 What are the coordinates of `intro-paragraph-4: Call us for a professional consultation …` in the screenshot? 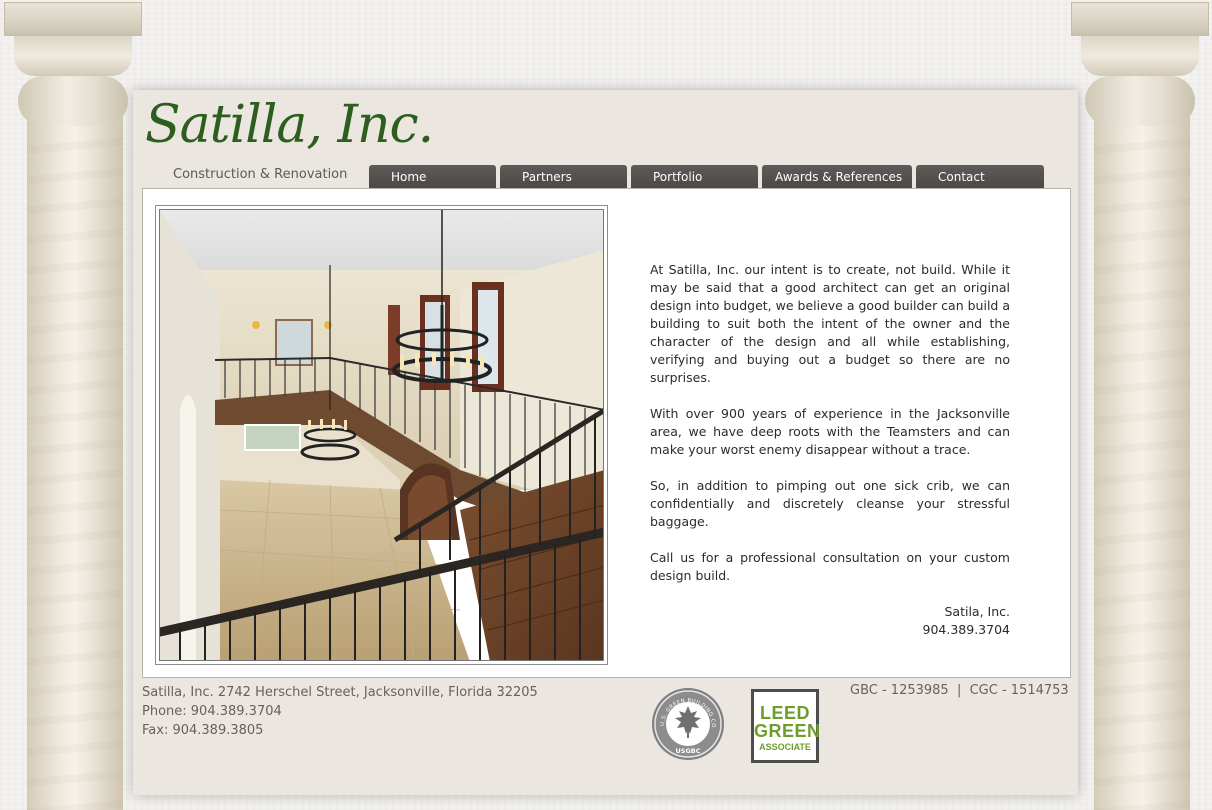 It's located at (830, 566).